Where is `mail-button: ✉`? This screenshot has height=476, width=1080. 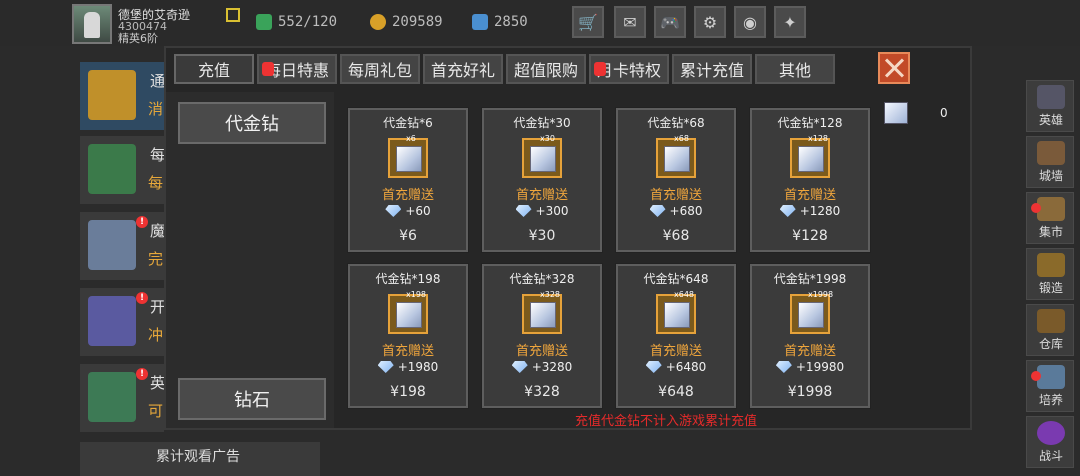 mail-button: ✉ is located at coordinates (630, 22).